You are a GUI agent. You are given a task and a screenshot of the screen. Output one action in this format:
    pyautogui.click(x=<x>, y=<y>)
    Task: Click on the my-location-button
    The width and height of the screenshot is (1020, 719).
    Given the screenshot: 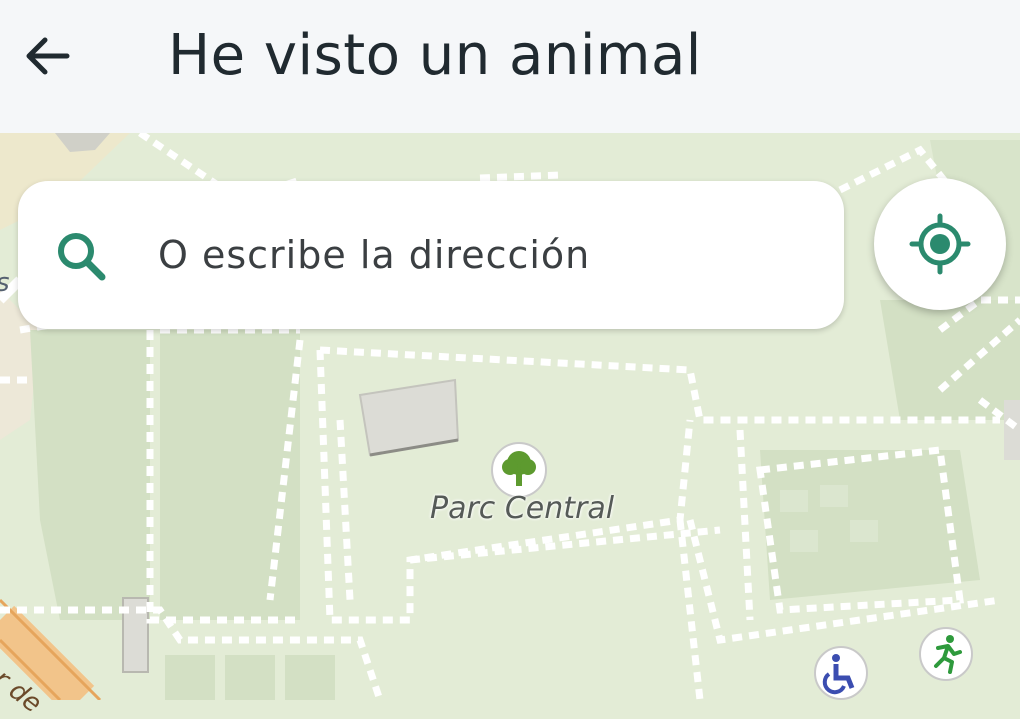 What is the action you would take?
    pyautogui.click(x=940, y=244)
    